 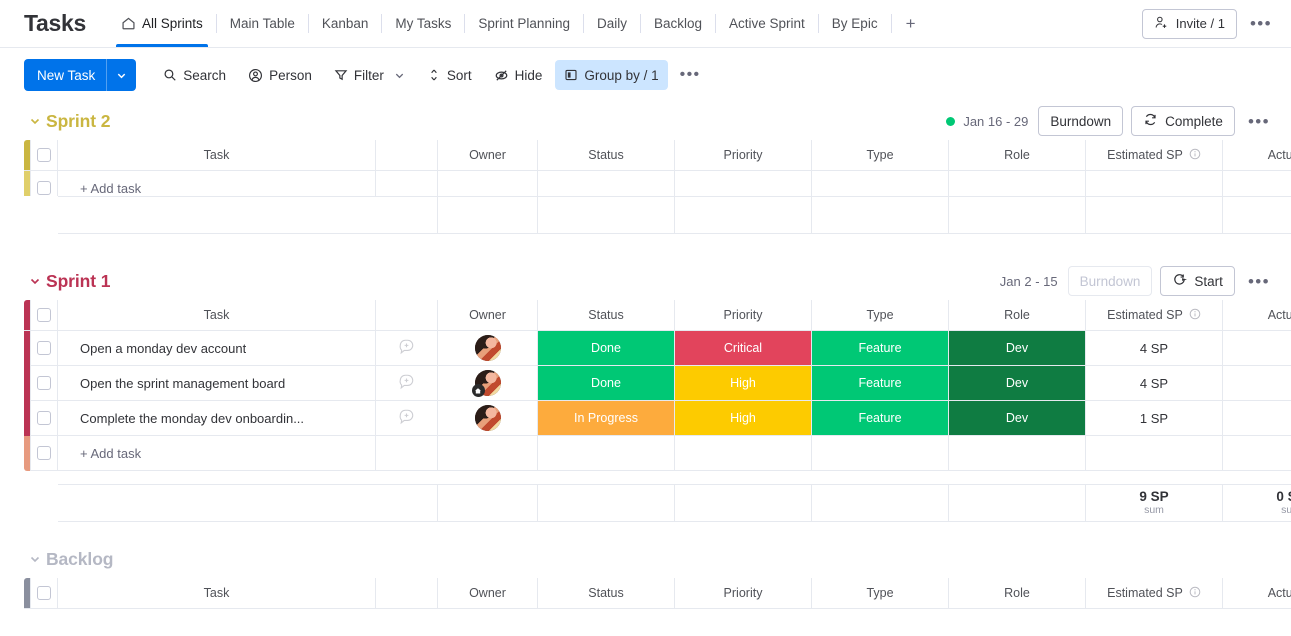 What do you see at coordinates (1261, 23) in the screenshot?
I see `header-more-button: •••` at bounding box center [1261, 23].